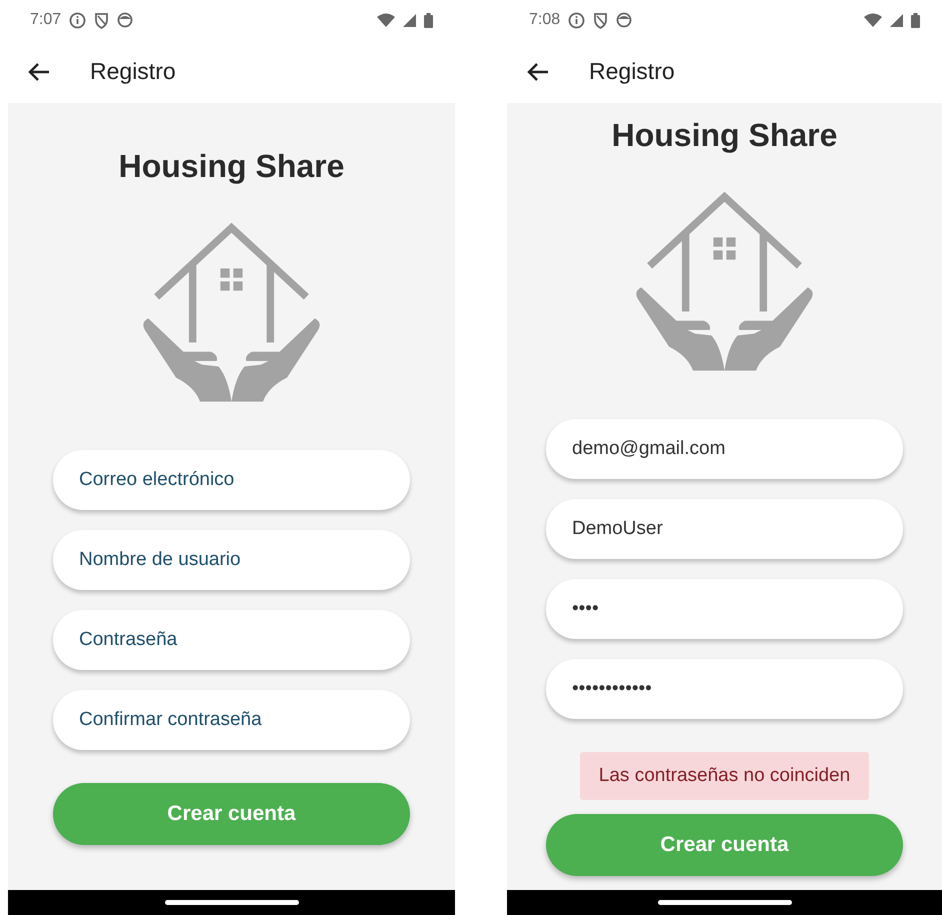 This screenshot has width=942, height=915. I want to click on input-field: Correo electrónico, so click(231, 480).